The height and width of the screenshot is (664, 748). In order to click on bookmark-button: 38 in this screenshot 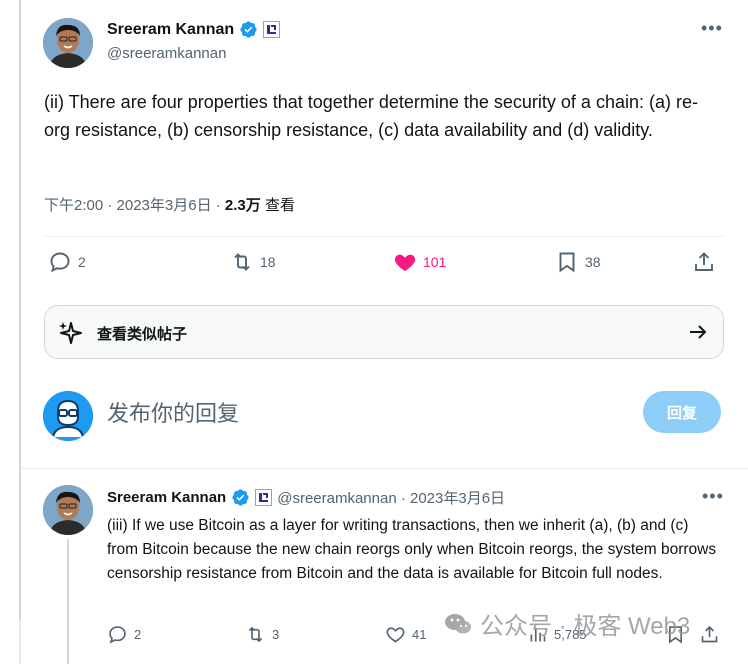, I will do `click(578, 262)`.